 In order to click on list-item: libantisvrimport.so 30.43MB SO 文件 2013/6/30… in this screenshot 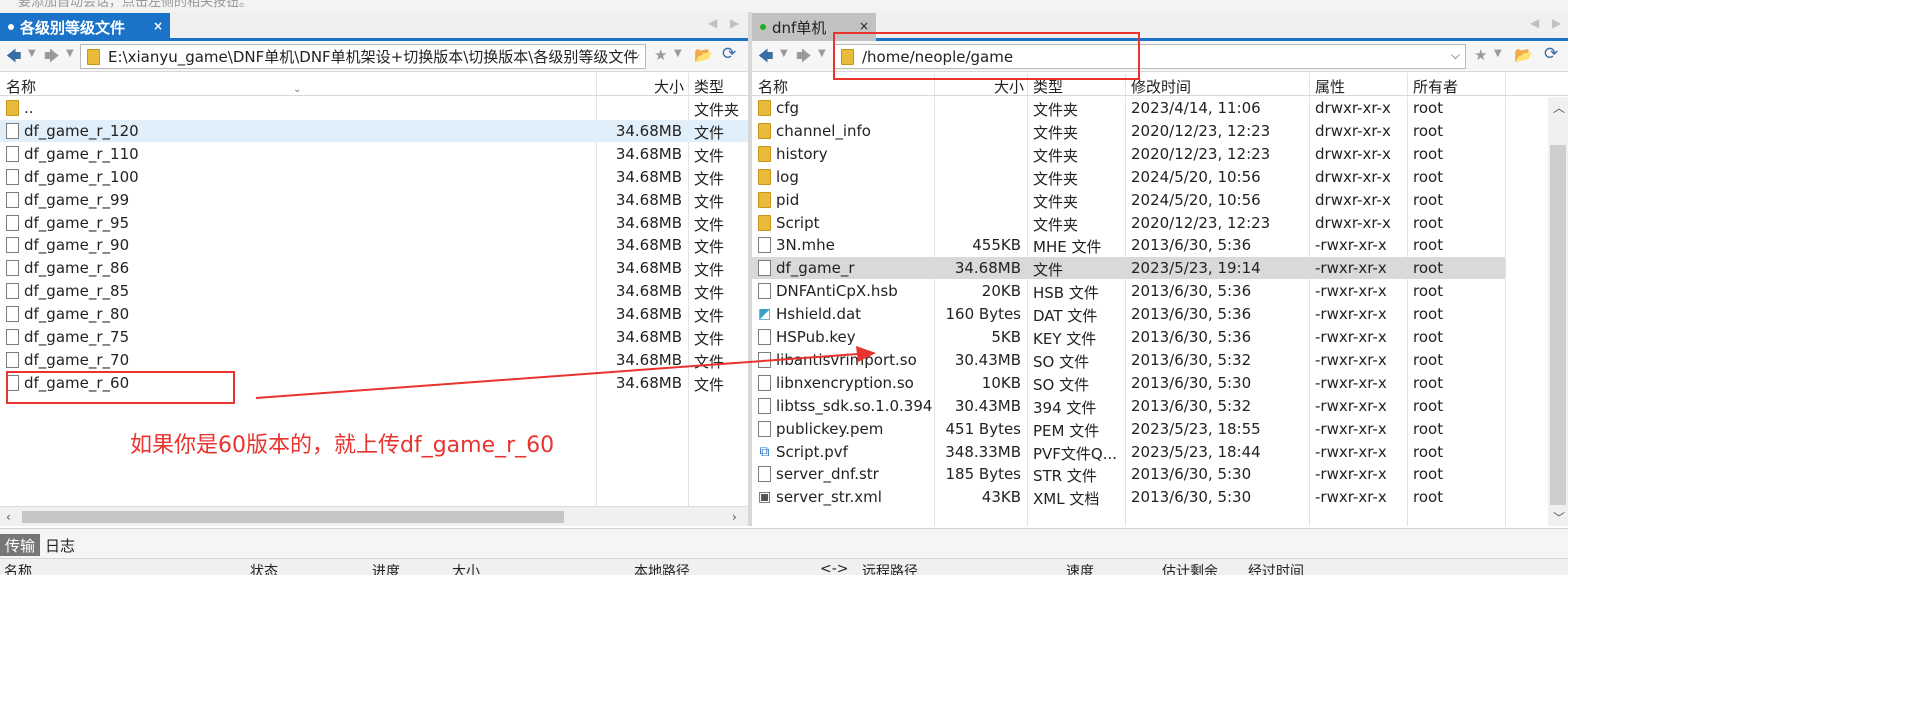, I will do `click(1128, 360)`.